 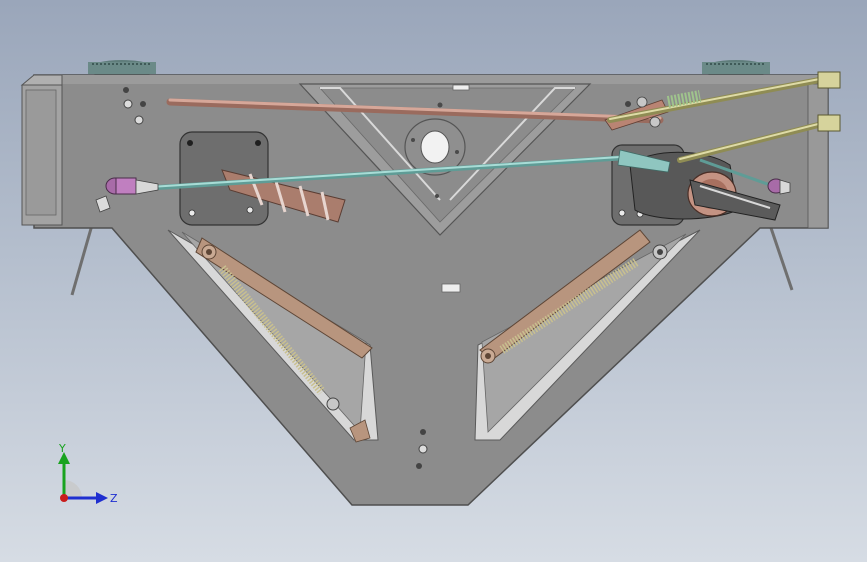 What do you see at coordinates (62, 448) in the screenshot?
I see `y-axis-label: Y` at bounding box center [62, 448].